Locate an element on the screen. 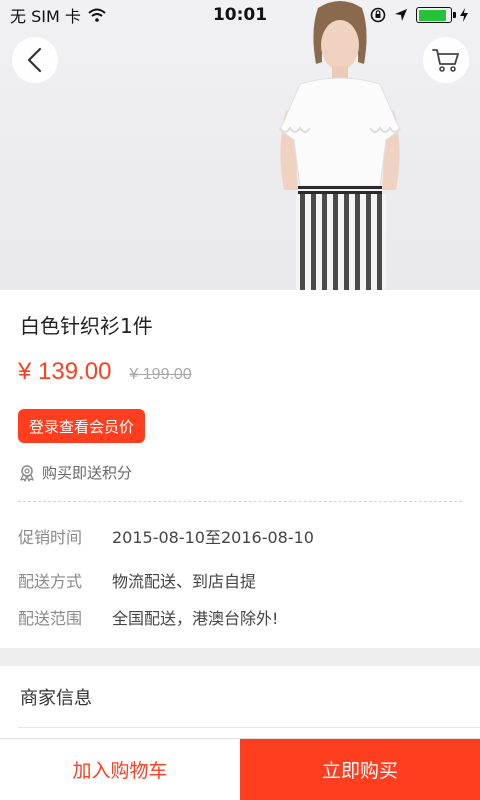  promotion-time-label: 促销时间 is located at coordinates (50, 537).